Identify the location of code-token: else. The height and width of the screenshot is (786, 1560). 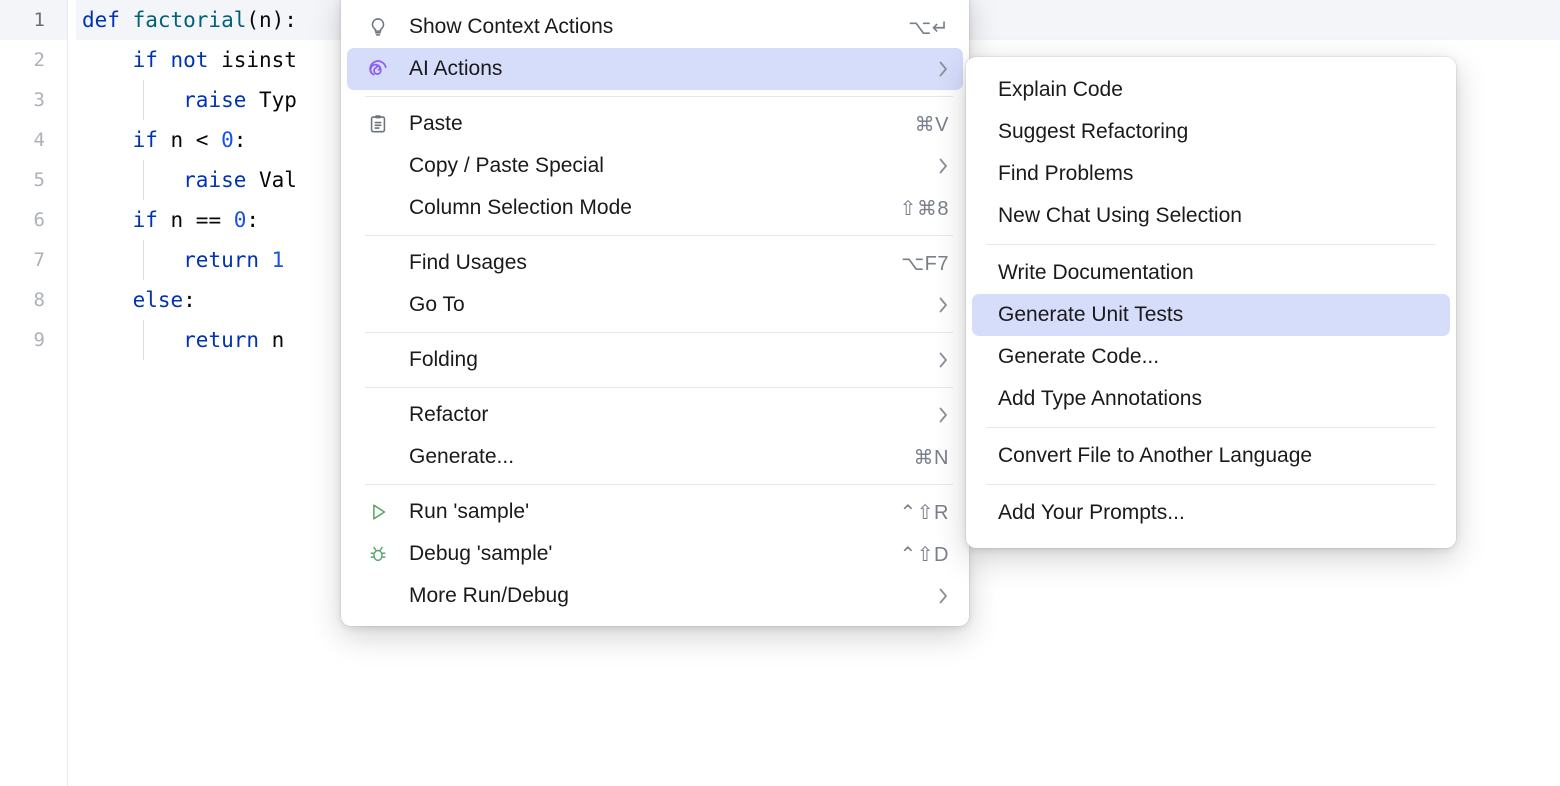
(158, 300).